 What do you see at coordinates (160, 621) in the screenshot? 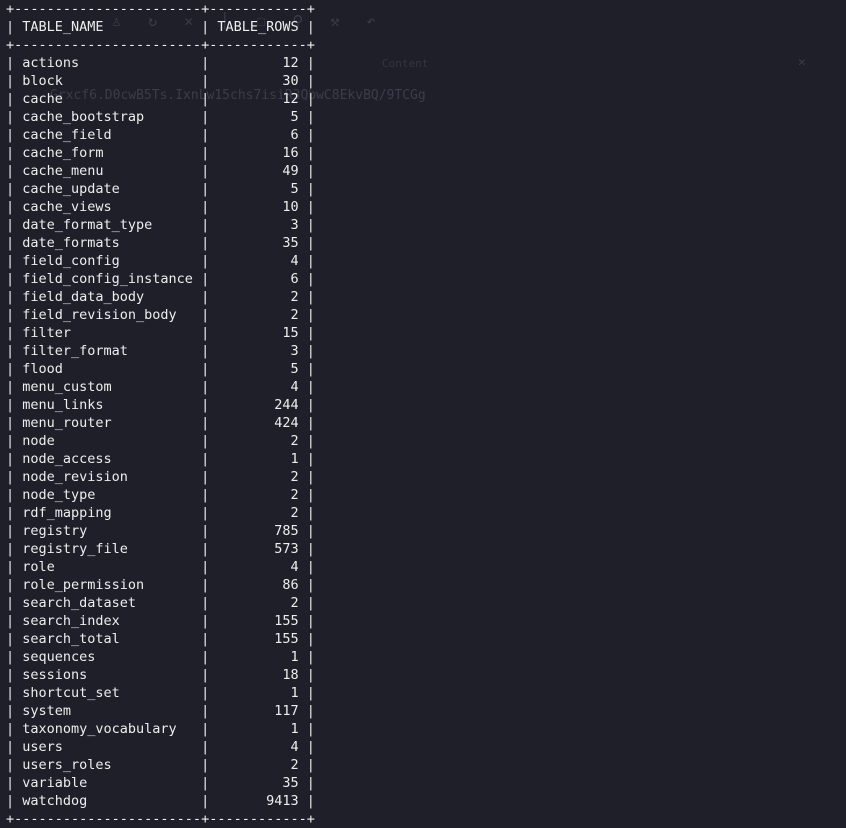
I see `table-row: | search_index | 155 |` at bounding box center [160, 621].